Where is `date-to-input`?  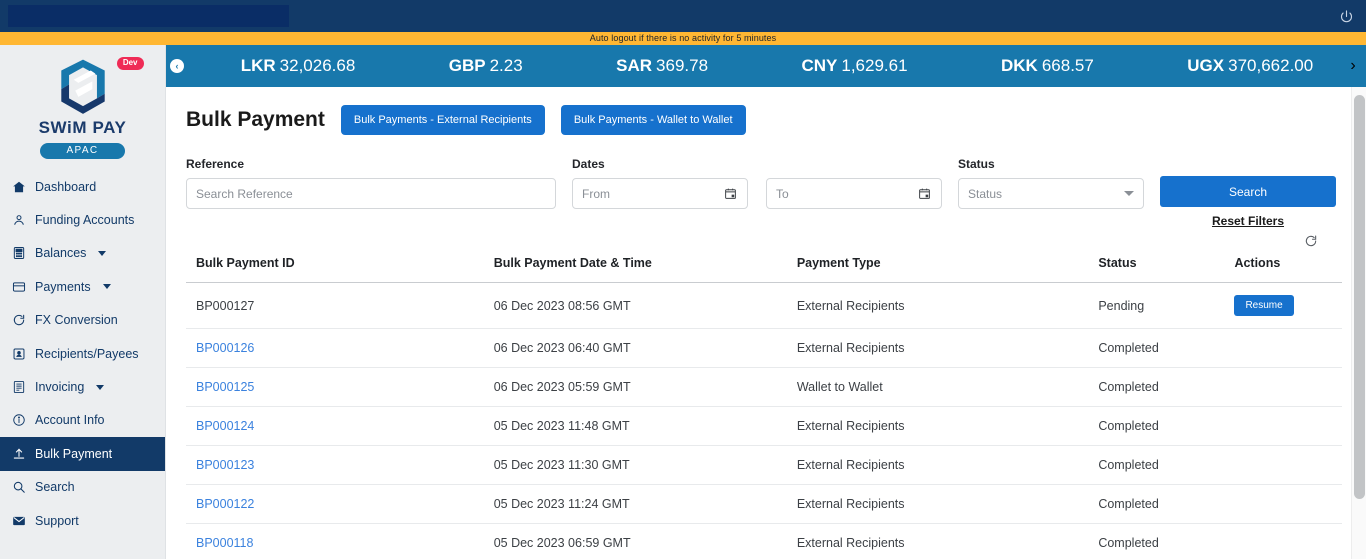 date-to-input is located at coordinates (847, 193).